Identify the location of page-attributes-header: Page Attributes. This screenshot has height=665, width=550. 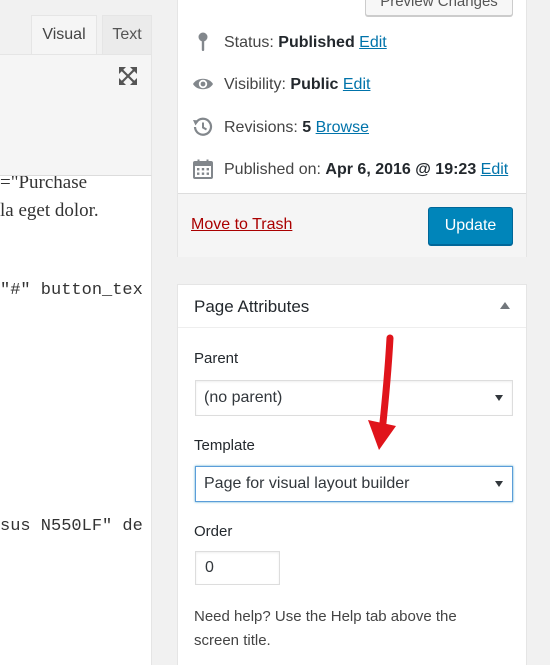
(352, 306).